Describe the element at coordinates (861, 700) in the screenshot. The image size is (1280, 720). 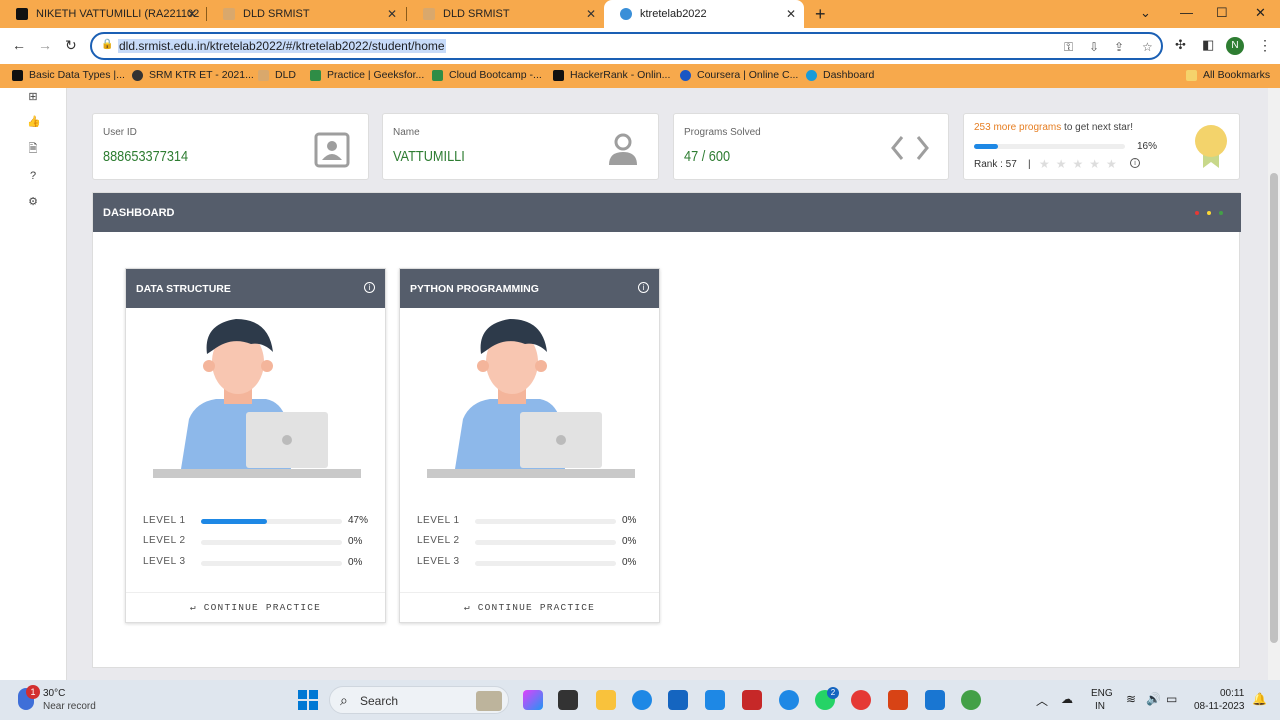
I see `chrome-icon` at that location.